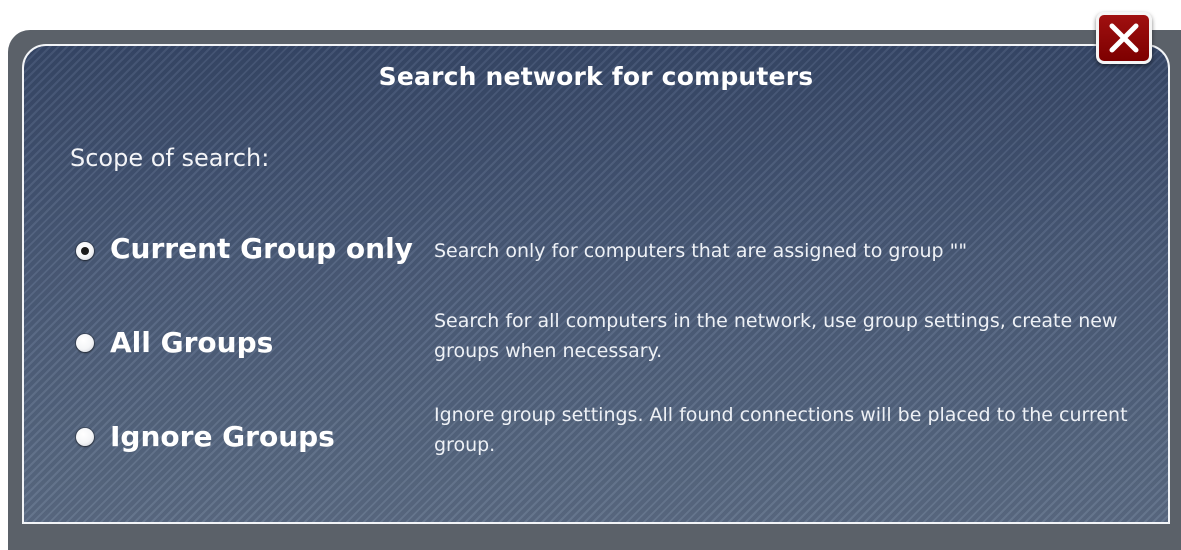  I want to click on dialog-title: Search network for computers, so click(596, 76).